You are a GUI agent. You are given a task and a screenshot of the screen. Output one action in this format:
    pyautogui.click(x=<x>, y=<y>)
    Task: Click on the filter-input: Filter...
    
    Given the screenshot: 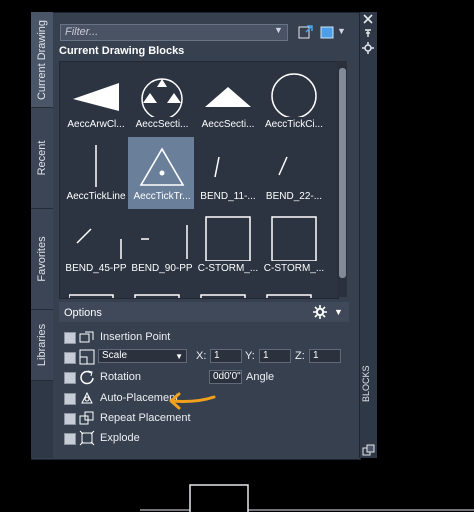 What is the action you would take?
    pyautogui.click(x=174, y=32)
    